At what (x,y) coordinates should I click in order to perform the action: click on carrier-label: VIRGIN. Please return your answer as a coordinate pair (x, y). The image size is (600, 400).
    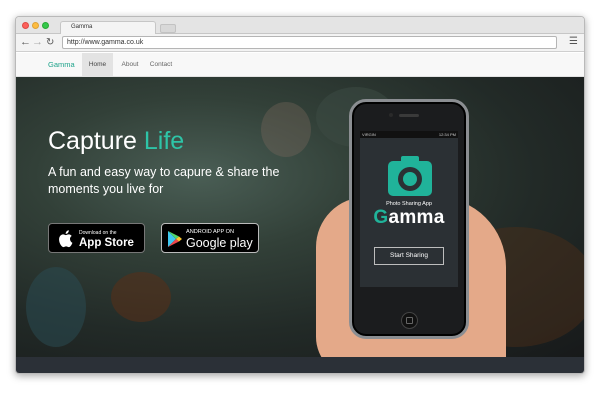
    Looking at the image, I should click on (369, 134).